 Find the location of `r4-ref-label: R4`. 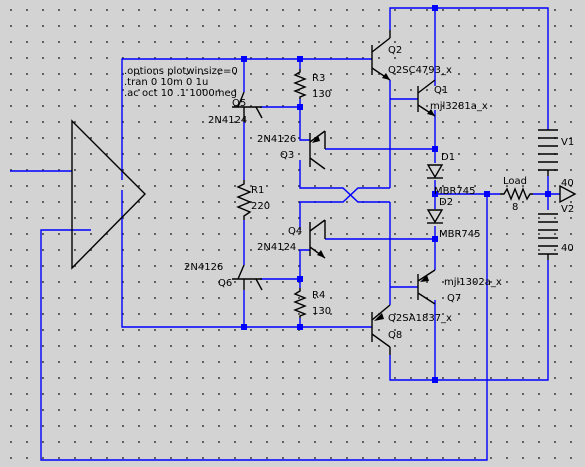

r4-ref-label: R4 is located at coordinates (319, 295).